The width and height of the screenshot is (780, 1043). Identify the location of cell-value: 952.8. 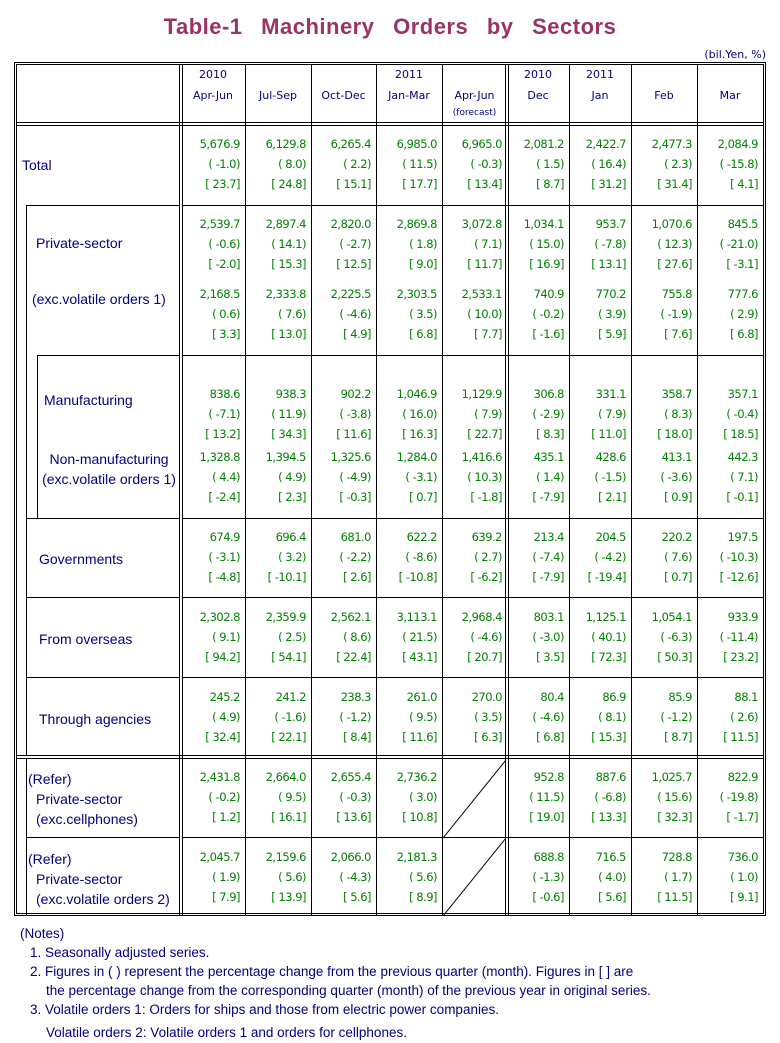
(549, 777).